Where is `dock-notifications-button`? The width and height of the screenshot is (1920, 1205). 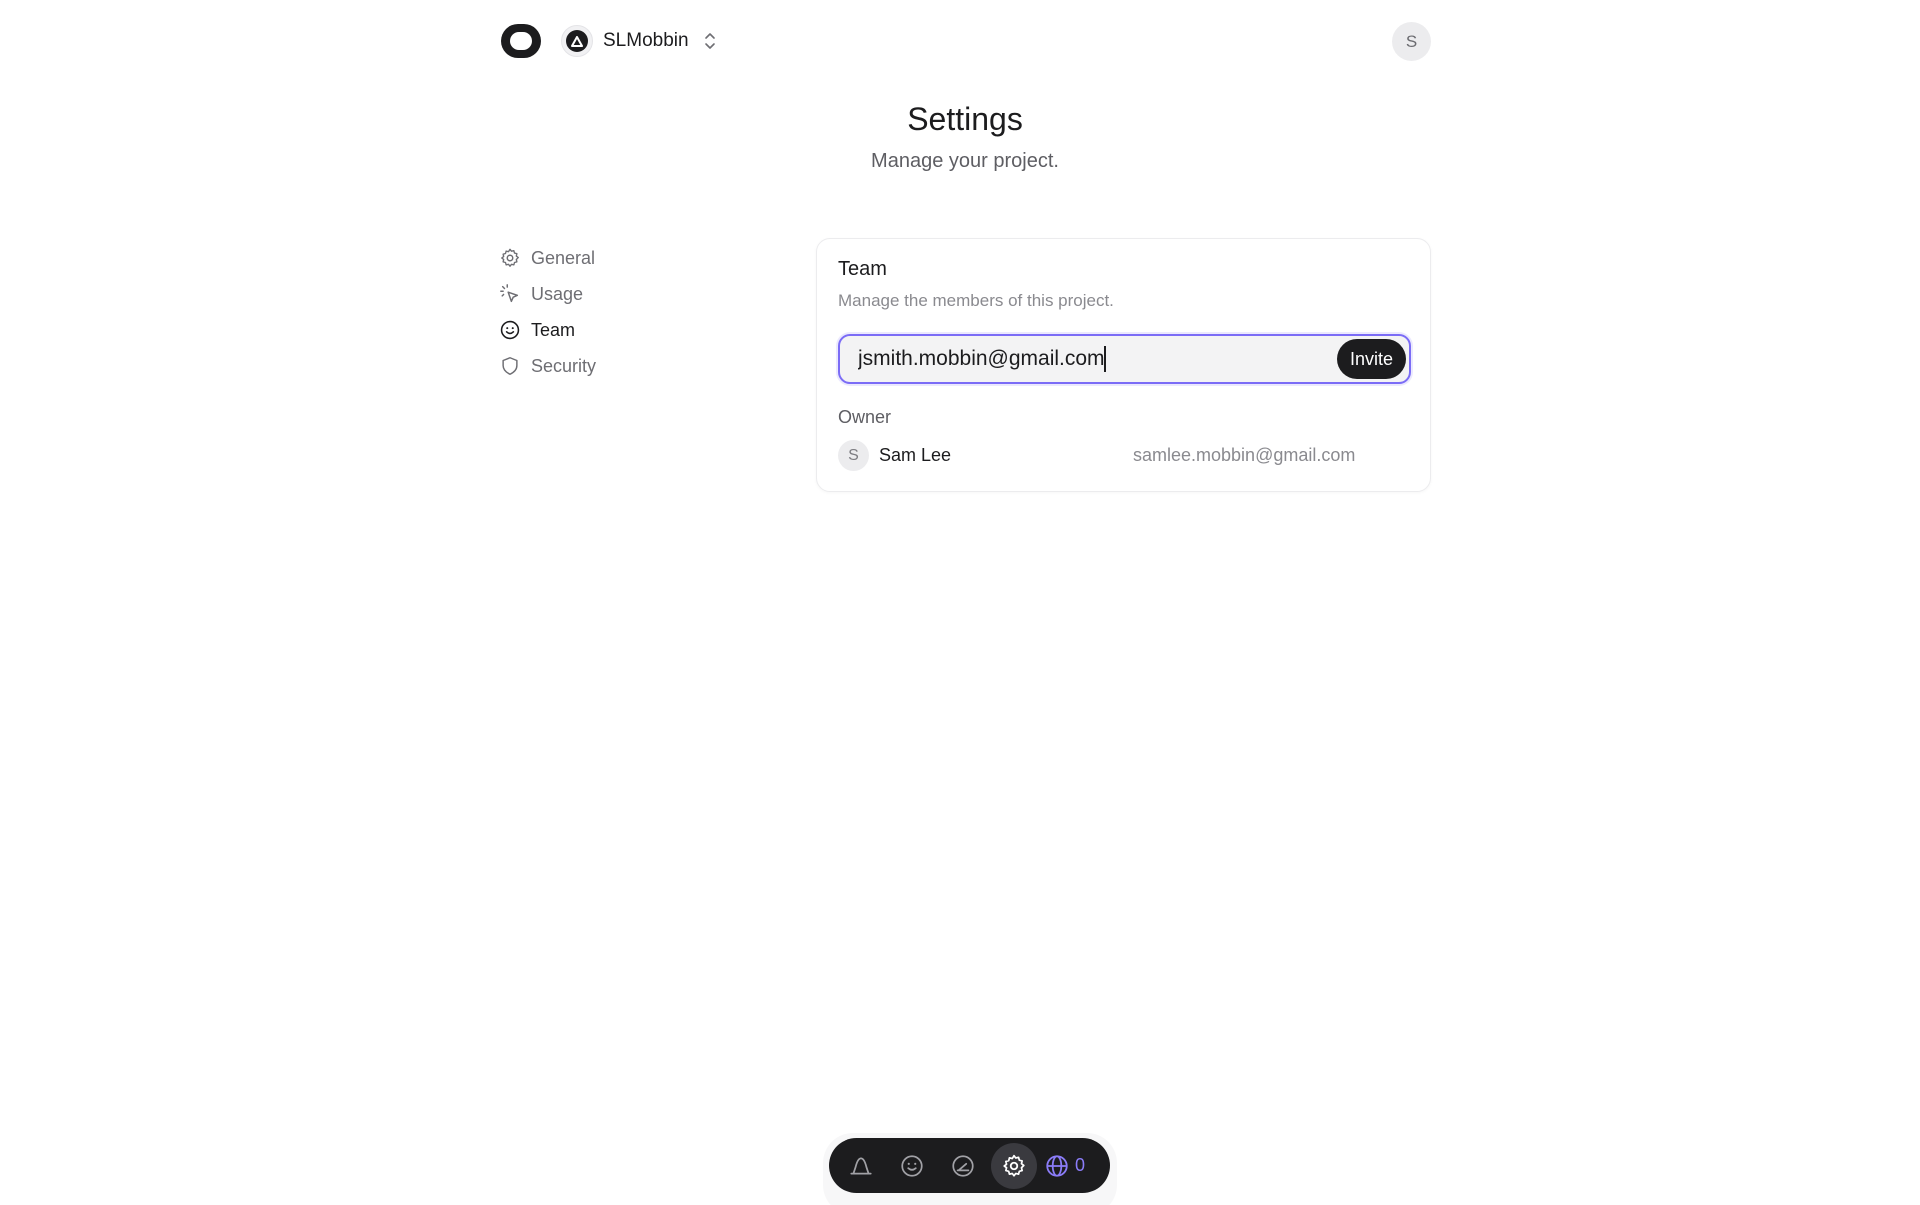 dock-notifications-button is located at coordinates (861, 1166).